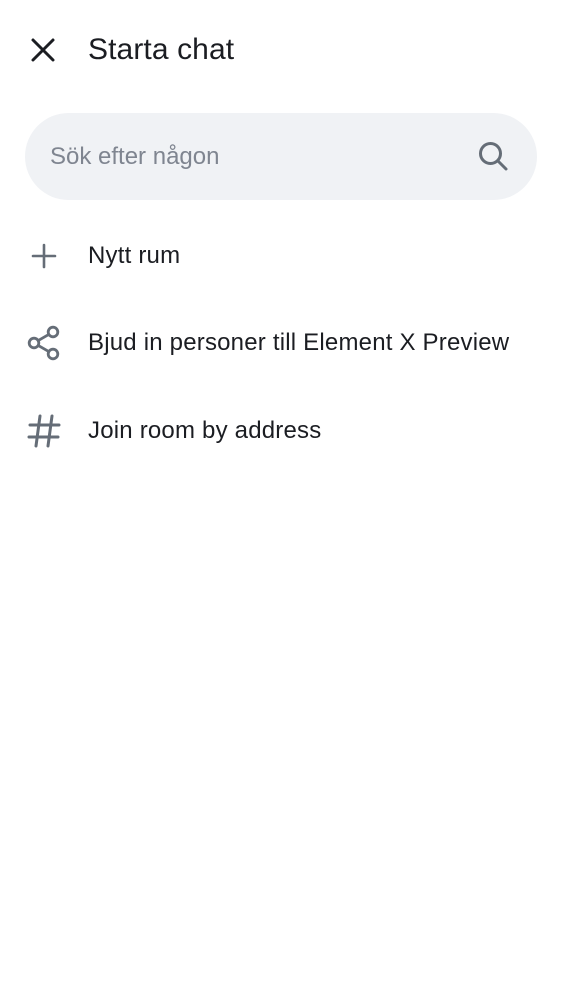  I want to click on close-button, so click(43, 50).